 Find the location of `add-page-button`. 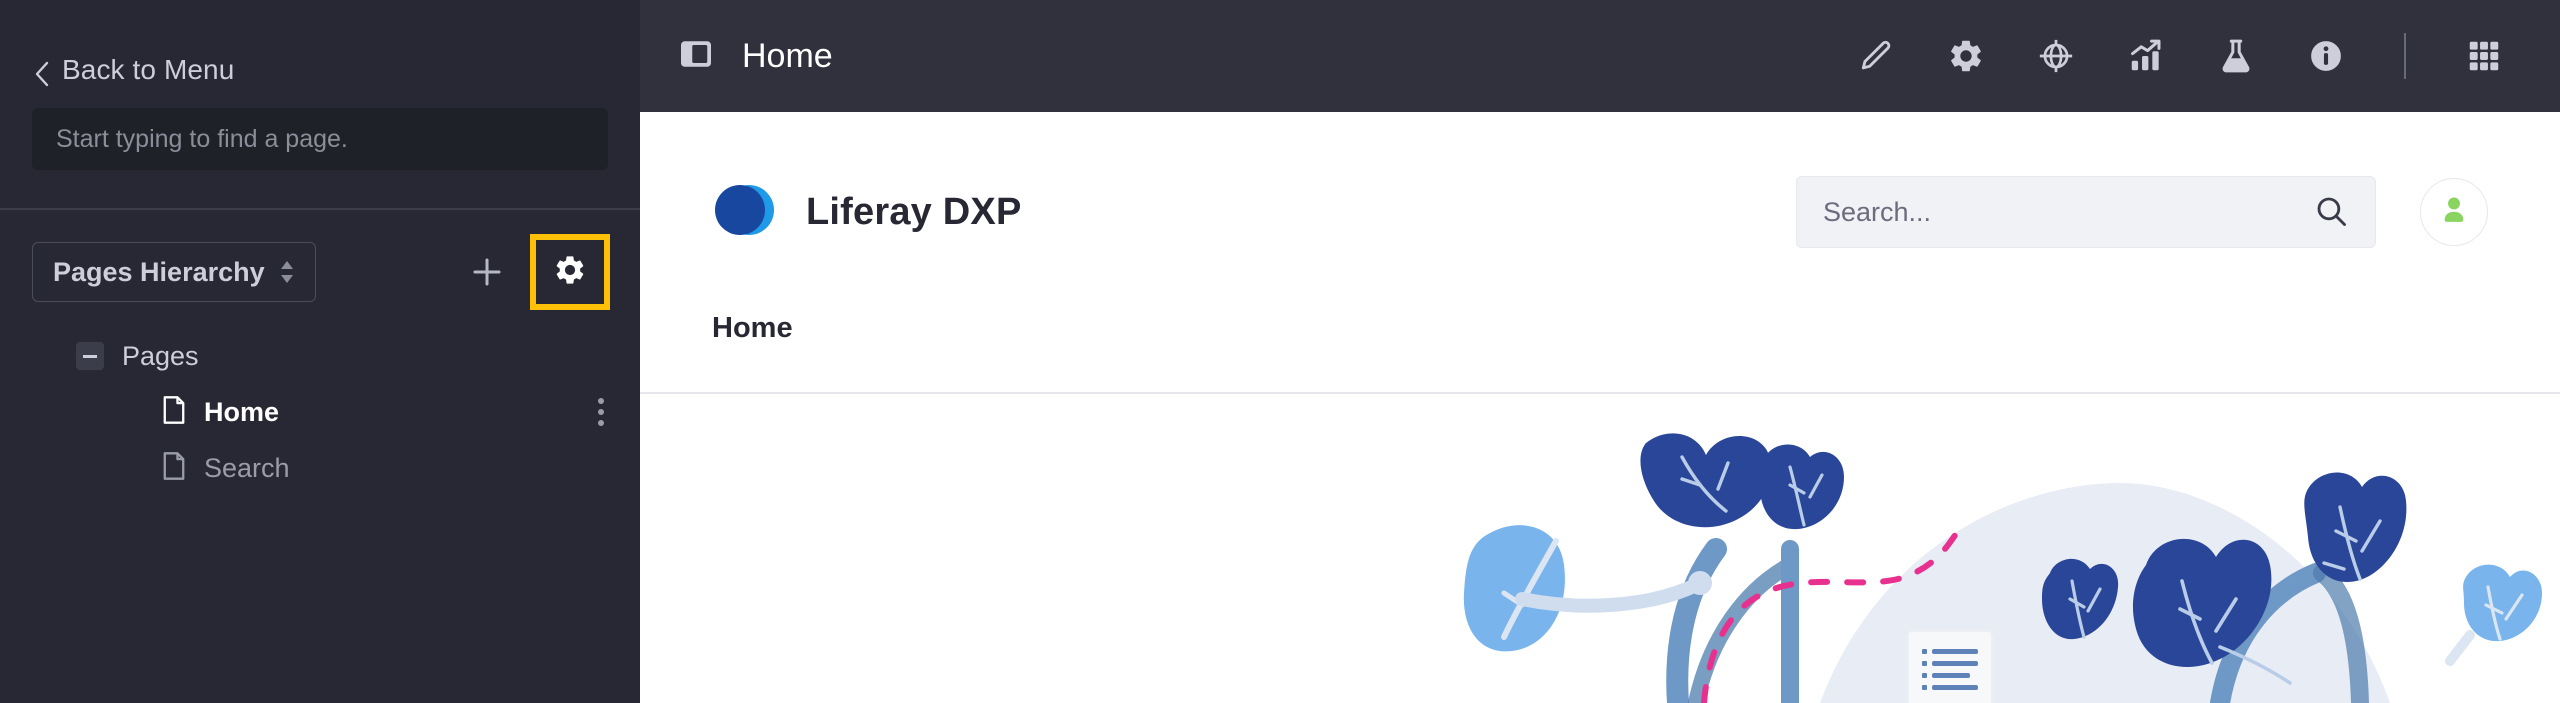

add-page-button is located at coordinates (487, 272).